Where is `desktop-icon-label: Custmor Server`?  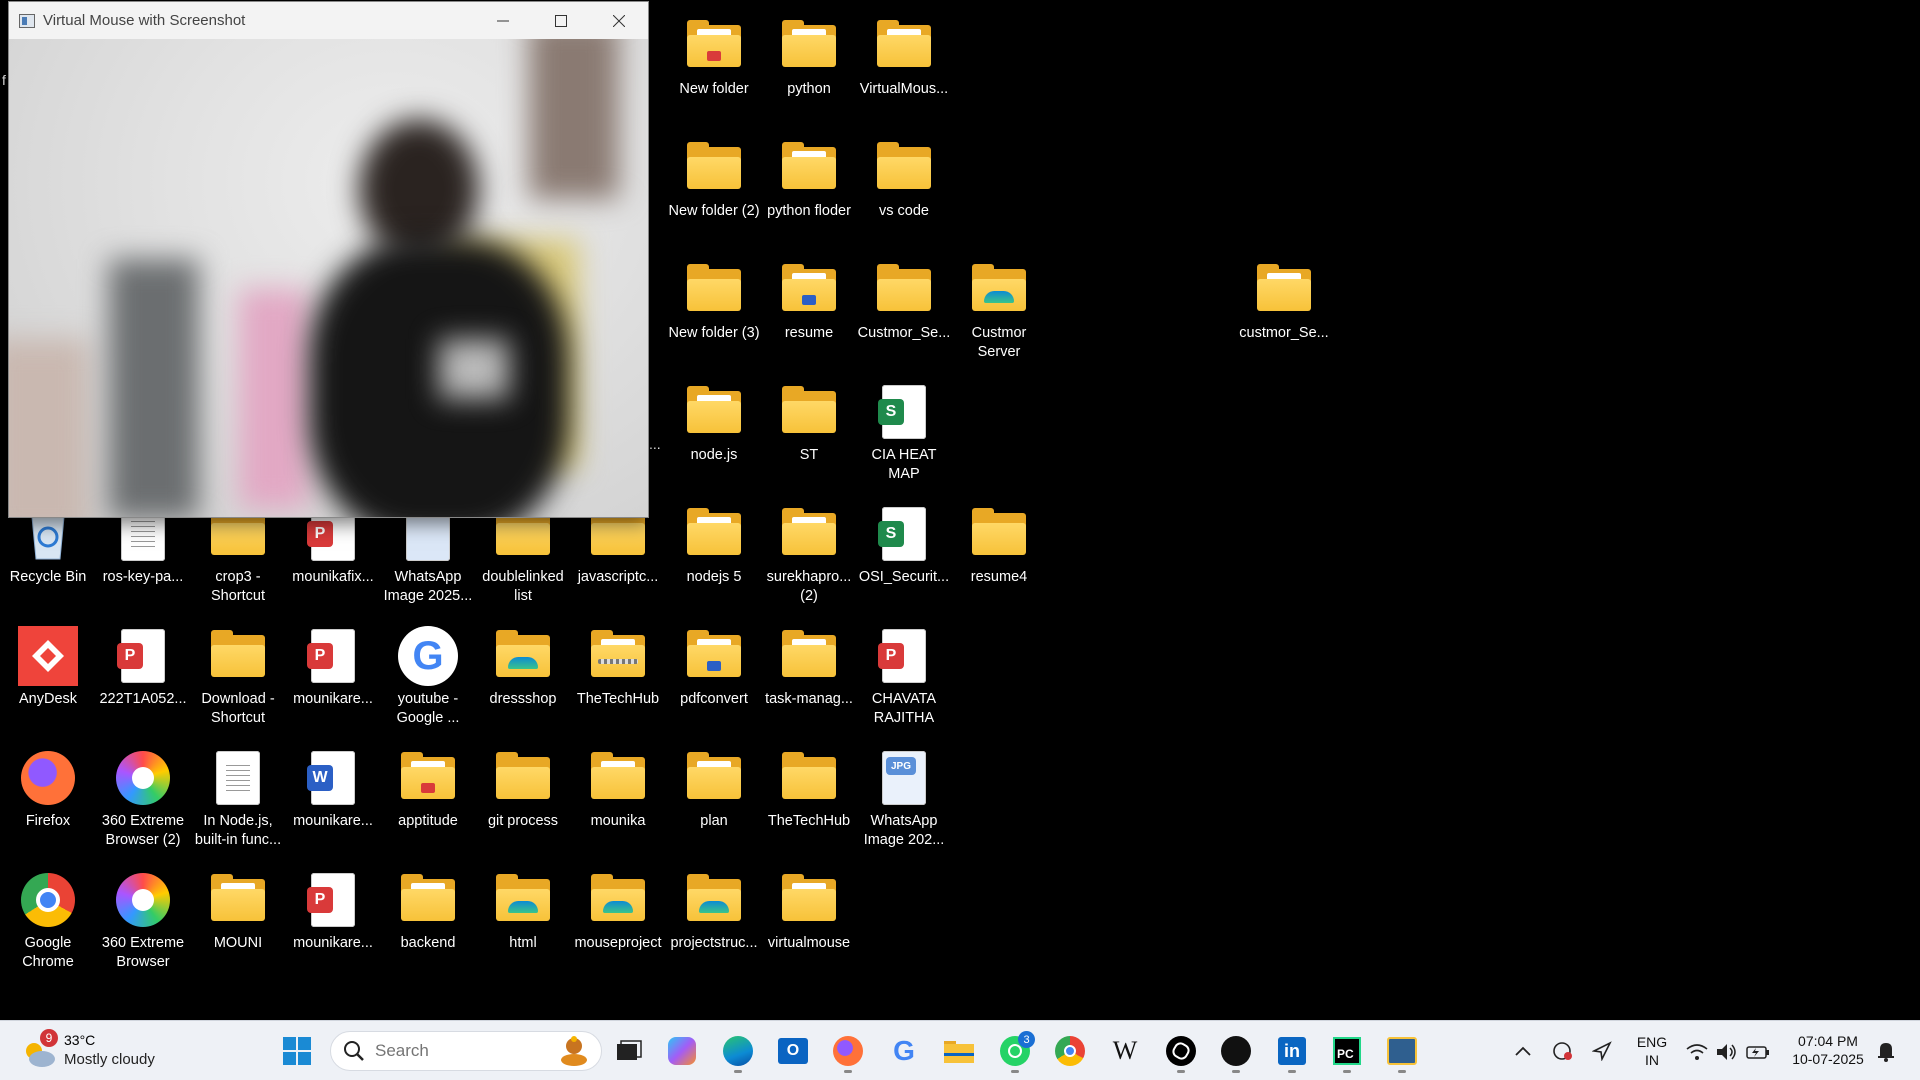 desktop-icon-label: Custmor Server is located at coordinates (999, 342).